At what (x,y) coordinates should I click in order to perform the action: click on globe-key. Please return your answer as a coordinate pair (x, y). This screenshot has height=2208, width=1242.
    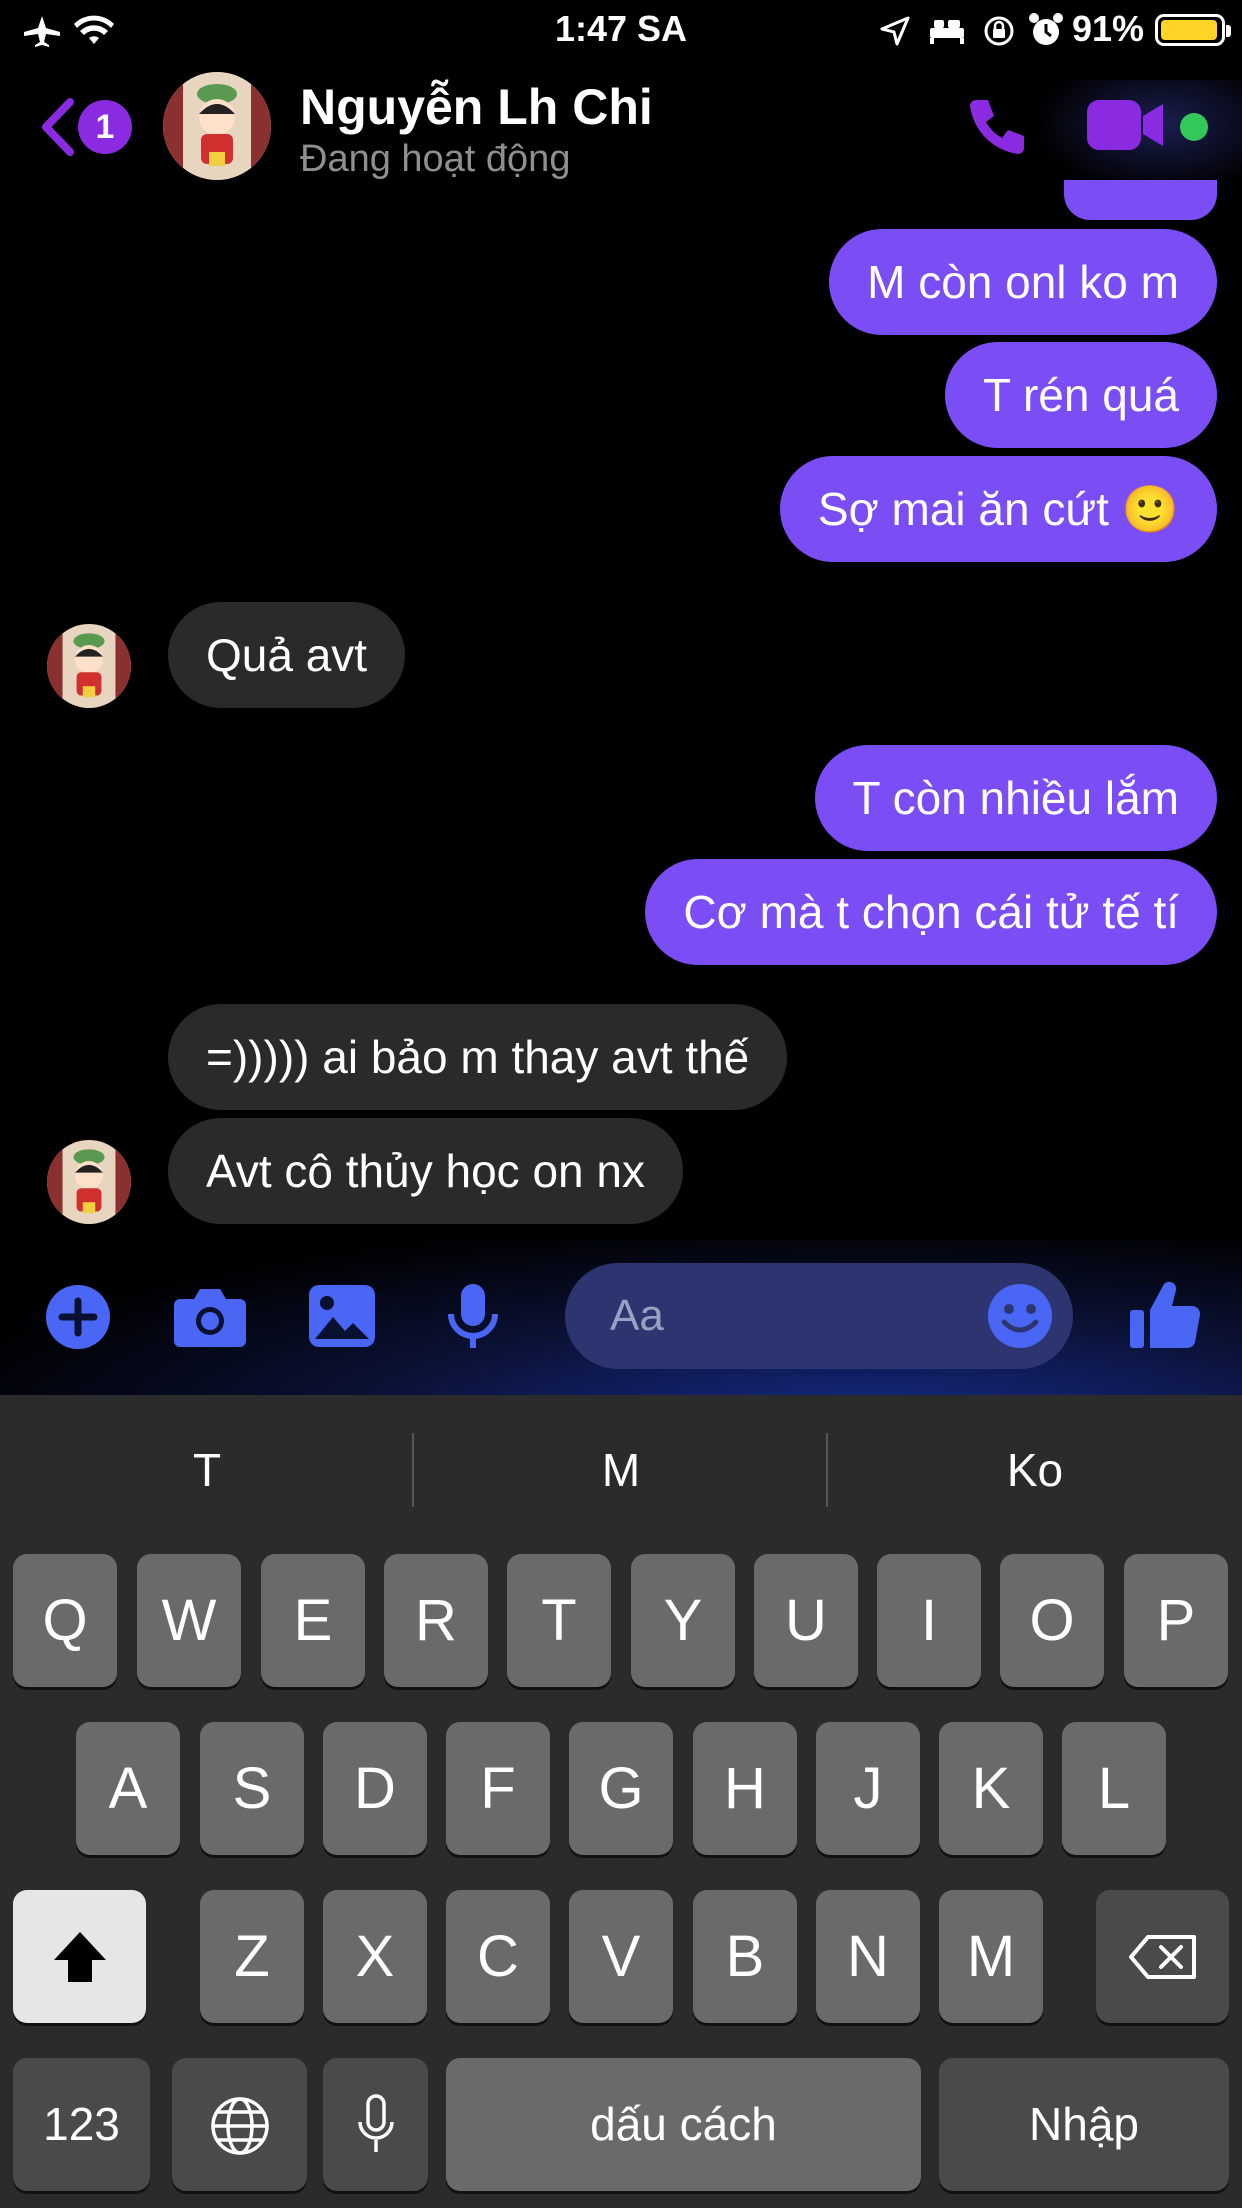
    Looking at the image, I should click on (239, 2124).